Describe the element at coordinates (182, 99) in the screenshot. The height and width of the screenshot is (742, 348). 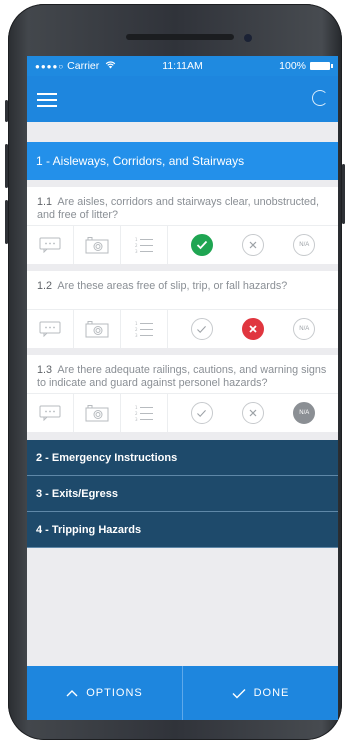
I see `app-bar` at that location.